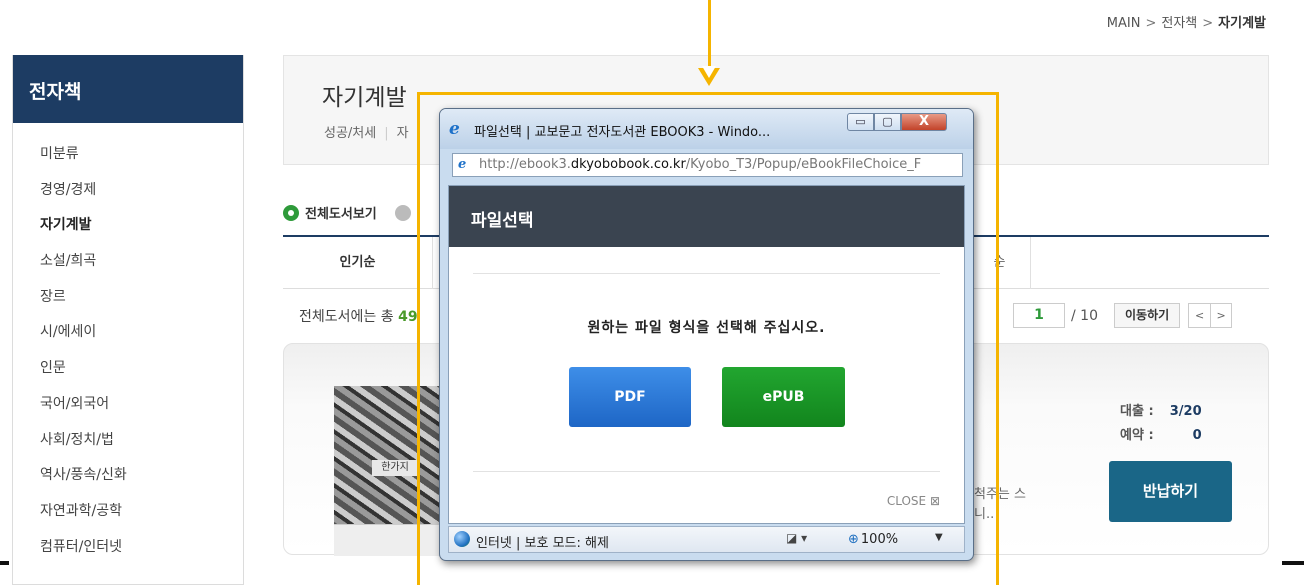 The image size is (1304, 585). Describe the element at coordinates (706, 328) in the screenshot. I see `dialog-message: 원하는 파일 형식을 선택해 주십시오.` at that location.